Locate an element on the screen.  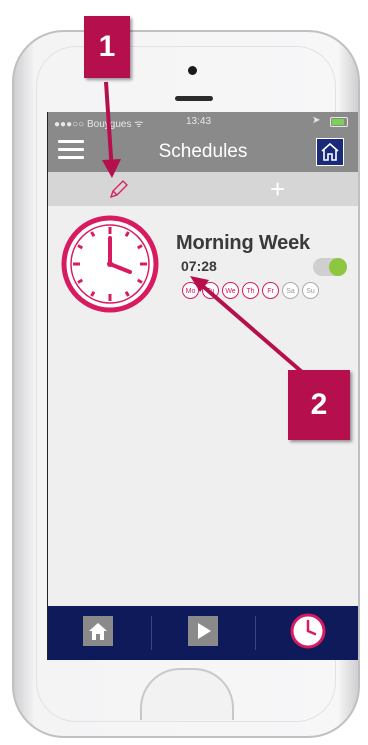
front-camera is located at coordinates (192, 70).